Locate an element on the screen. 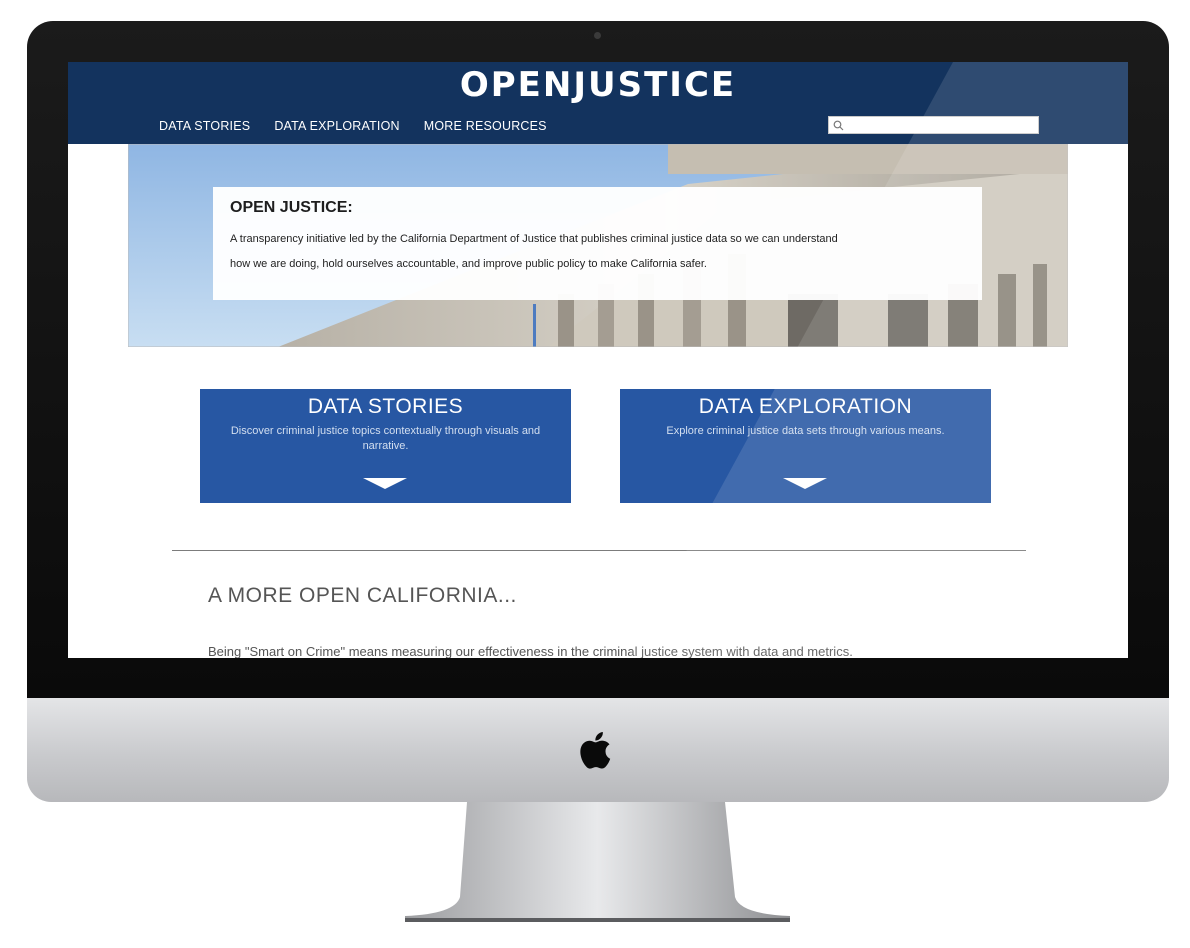 Image resolution: width=1190 pixels, height=948 pixels. imac-stand is located at coordinates (597, 862).